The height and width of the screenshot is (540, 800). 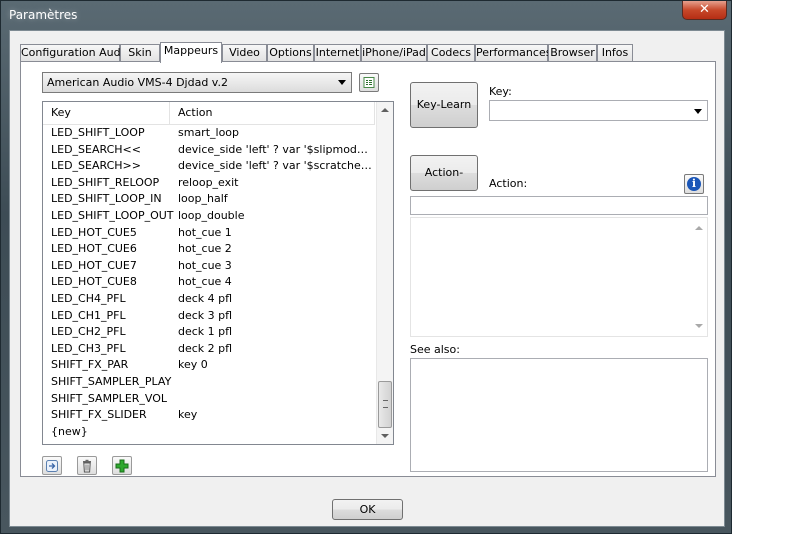 I want to click on row-key: LED_SEARCH>>, so click(x=96, y=166).